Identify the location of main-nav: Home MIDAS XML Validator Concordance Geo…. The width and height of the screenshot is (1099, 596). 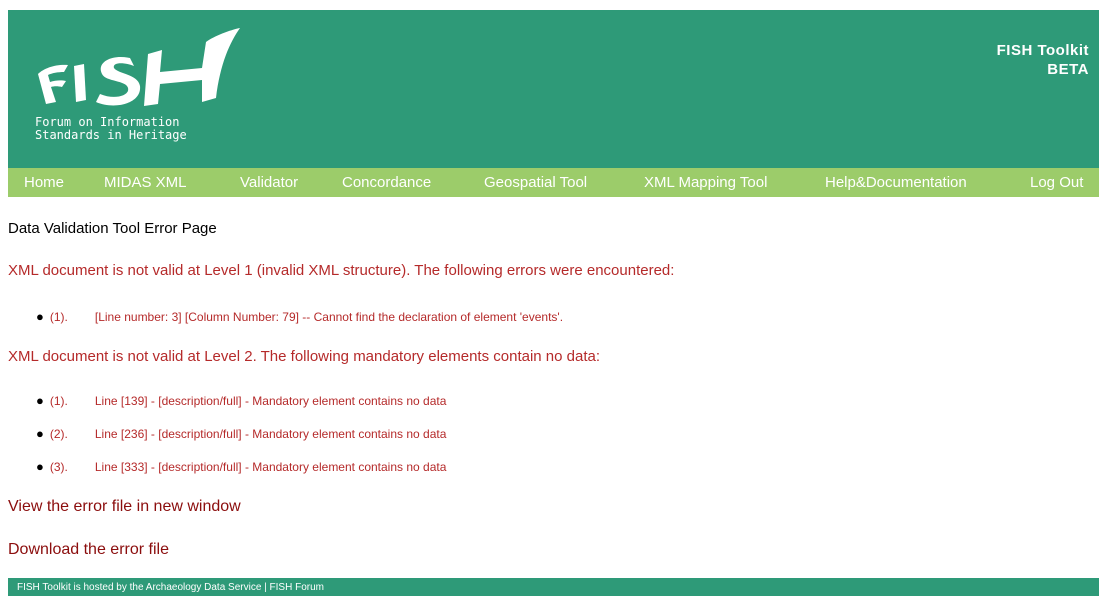
(553, 182).